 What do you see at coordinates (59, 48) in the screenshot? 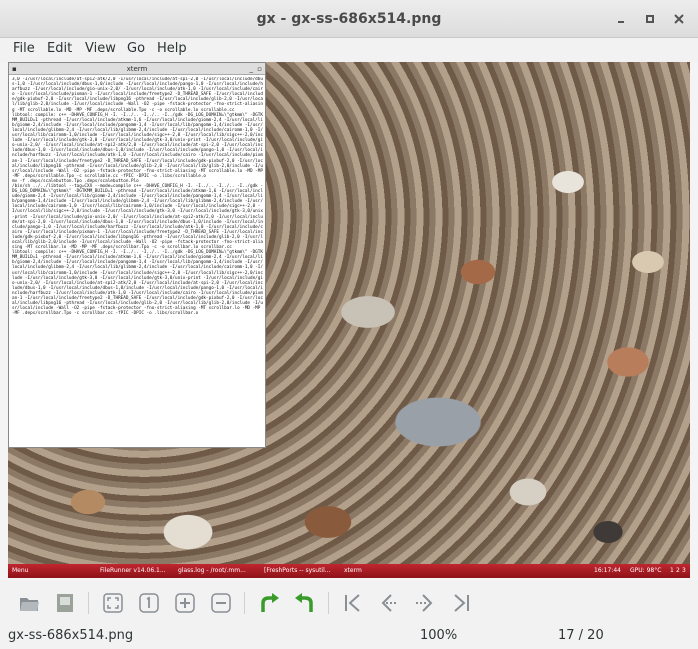
I see `menu-edit: Edit` at bounding box center [59, 48].